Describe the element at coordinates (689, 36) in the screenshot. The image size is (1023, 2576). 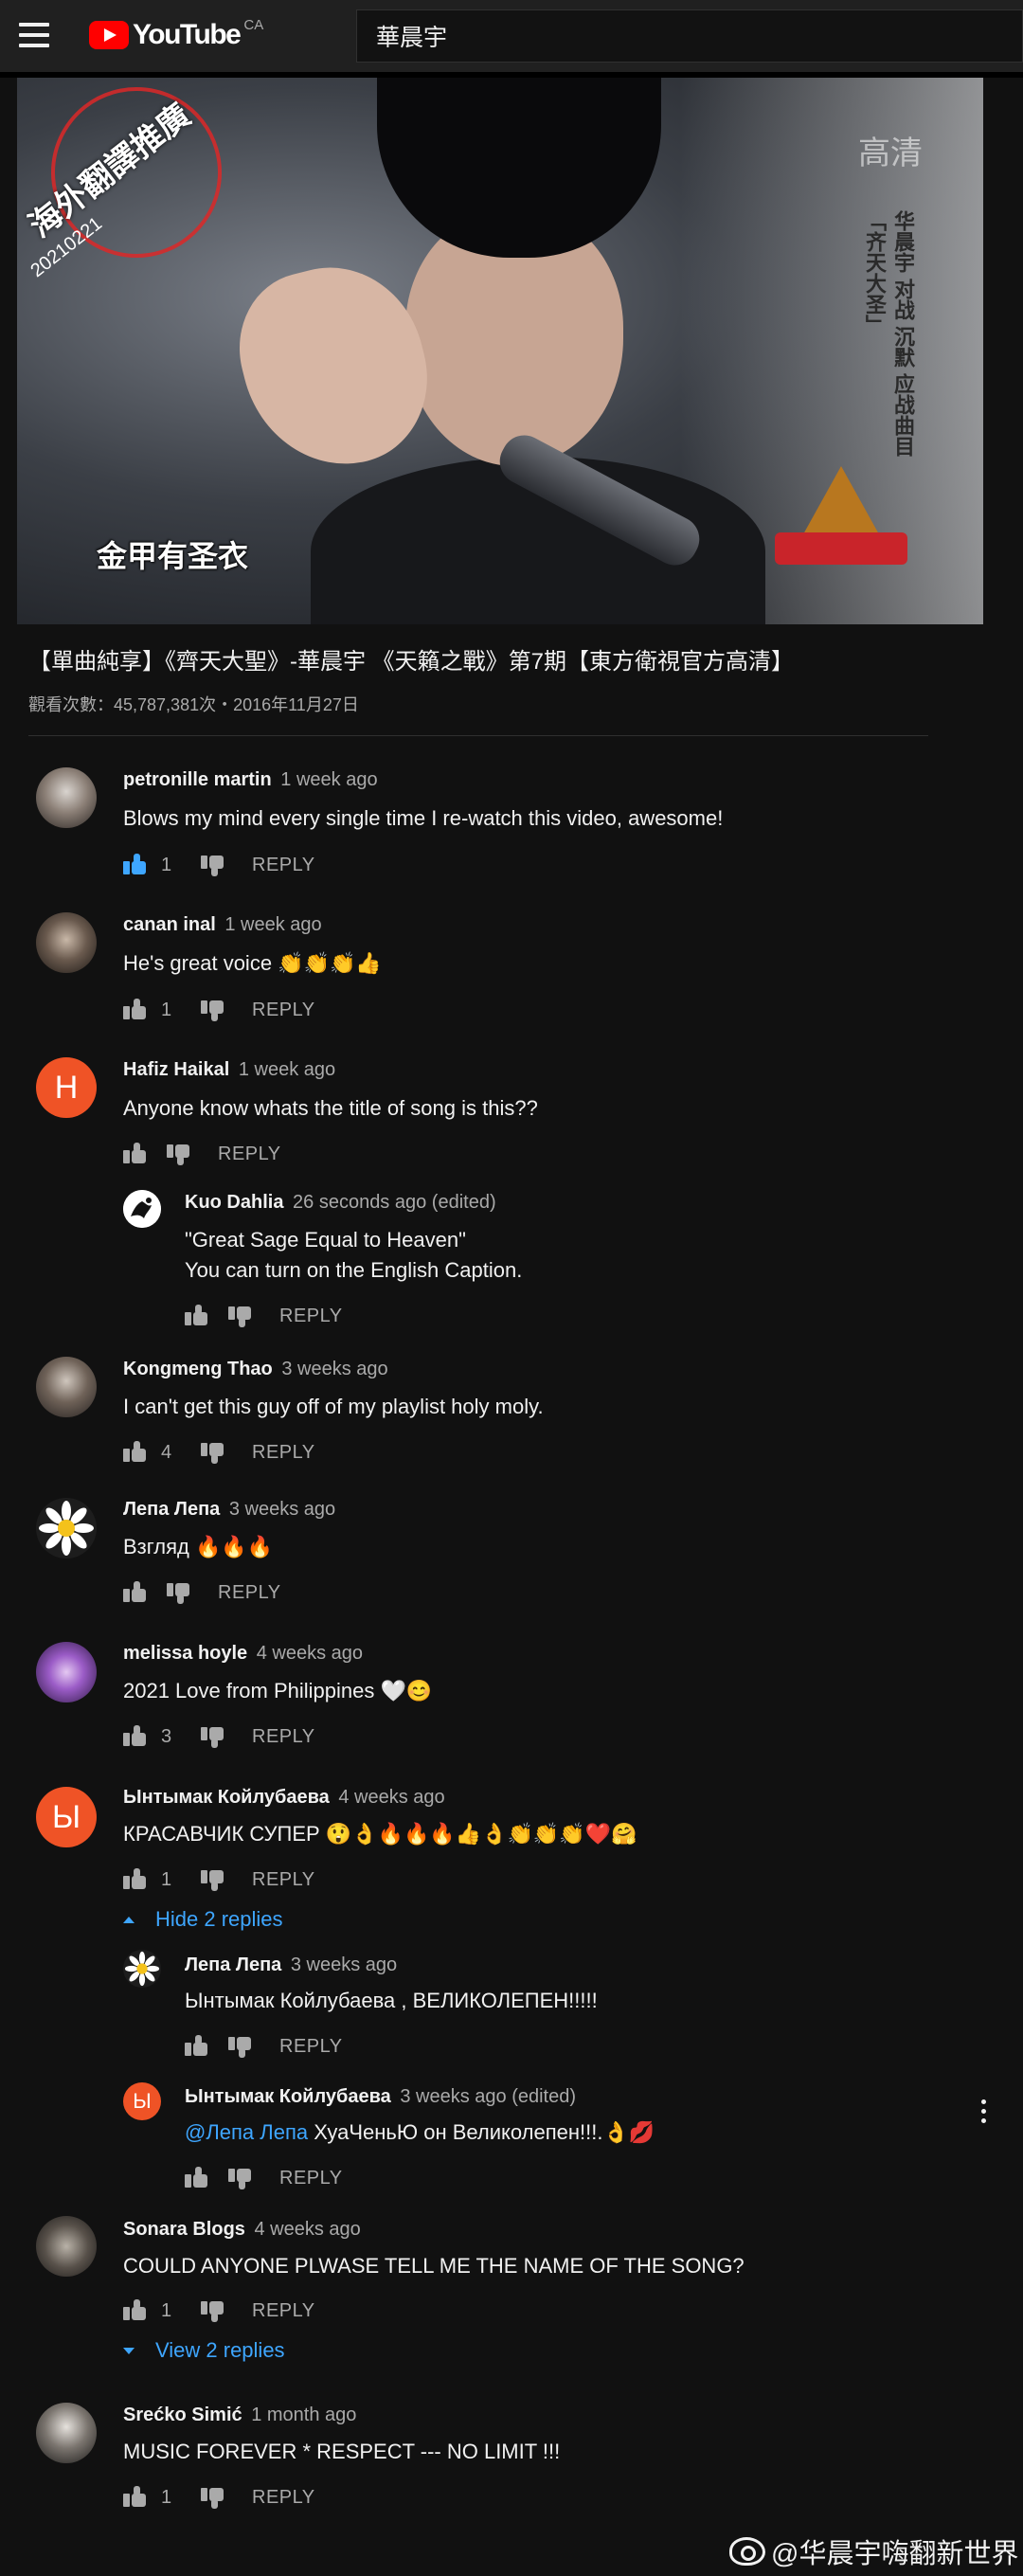
I see `search-input: 華晨宇` at that location.